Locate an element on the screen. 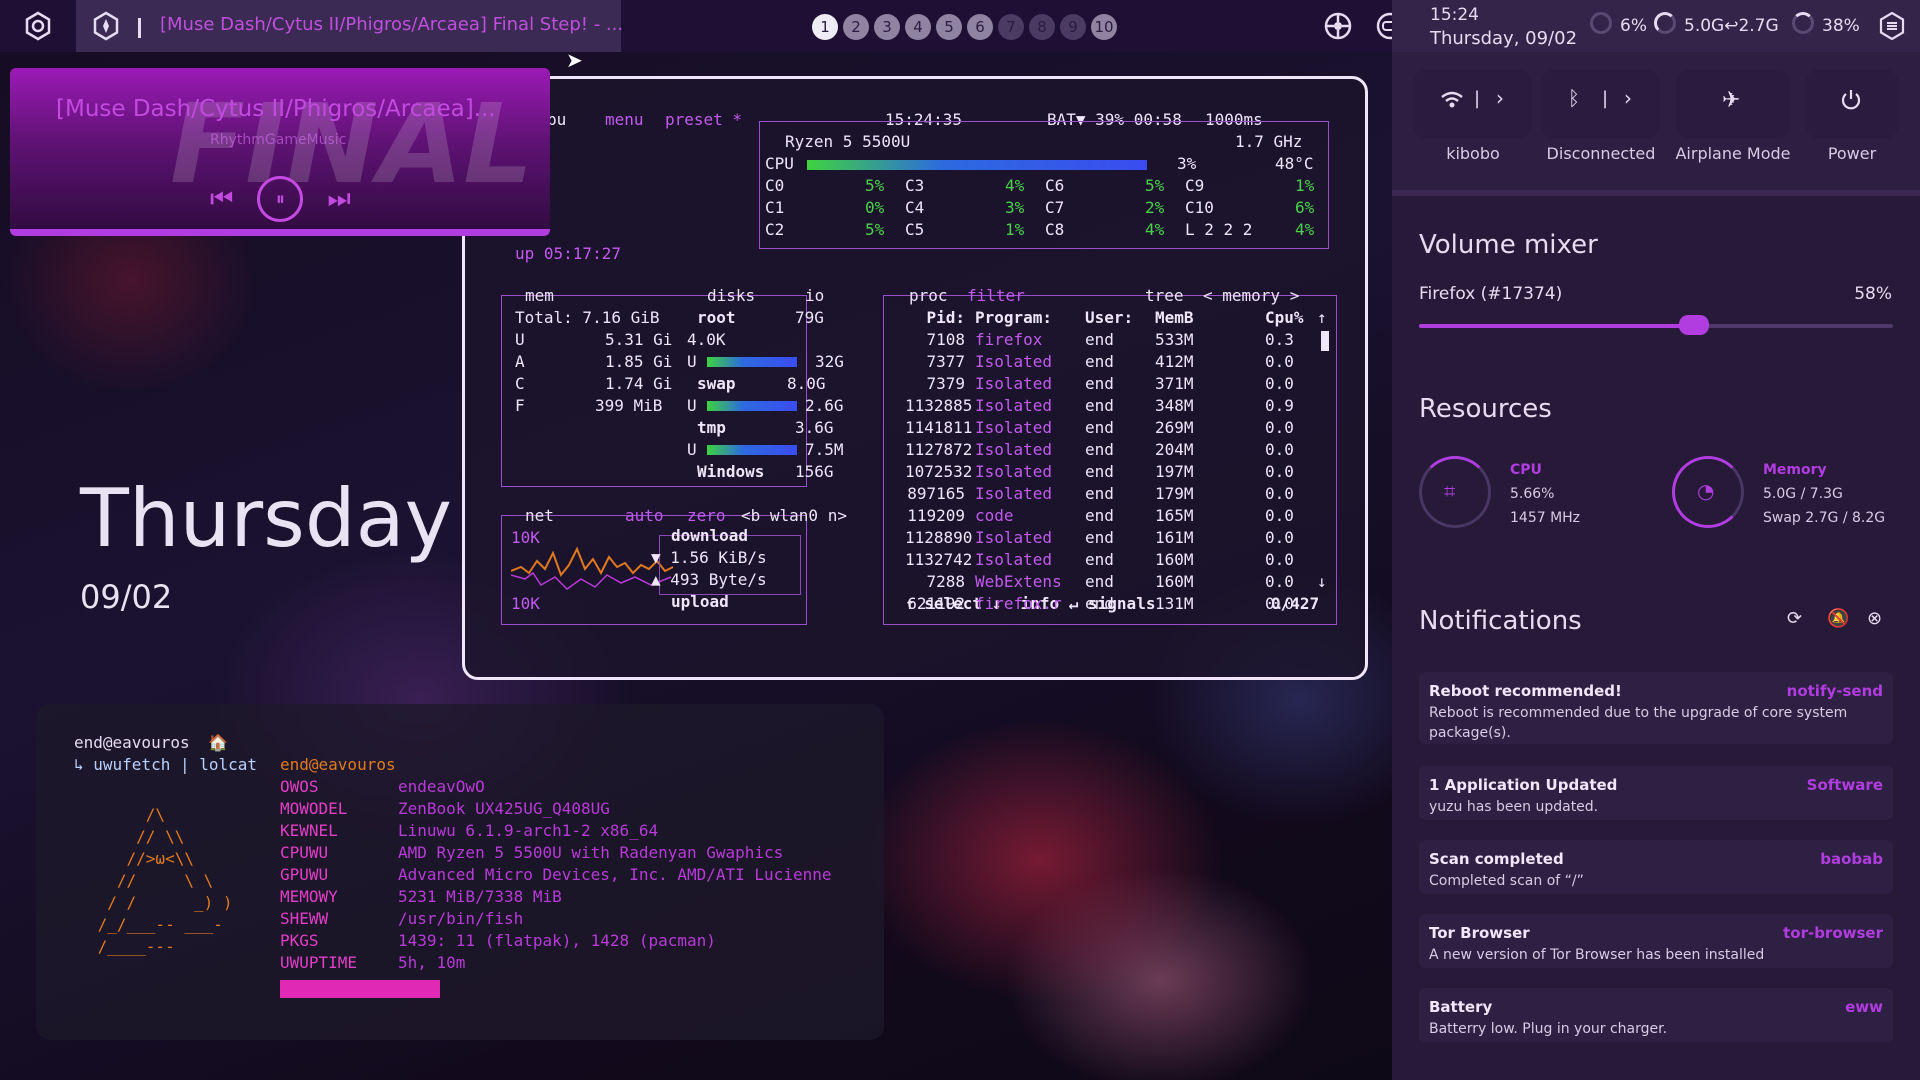 This screenshot has width=1920, height=1080. core-label: C4 is located at coordinates (915, 207).